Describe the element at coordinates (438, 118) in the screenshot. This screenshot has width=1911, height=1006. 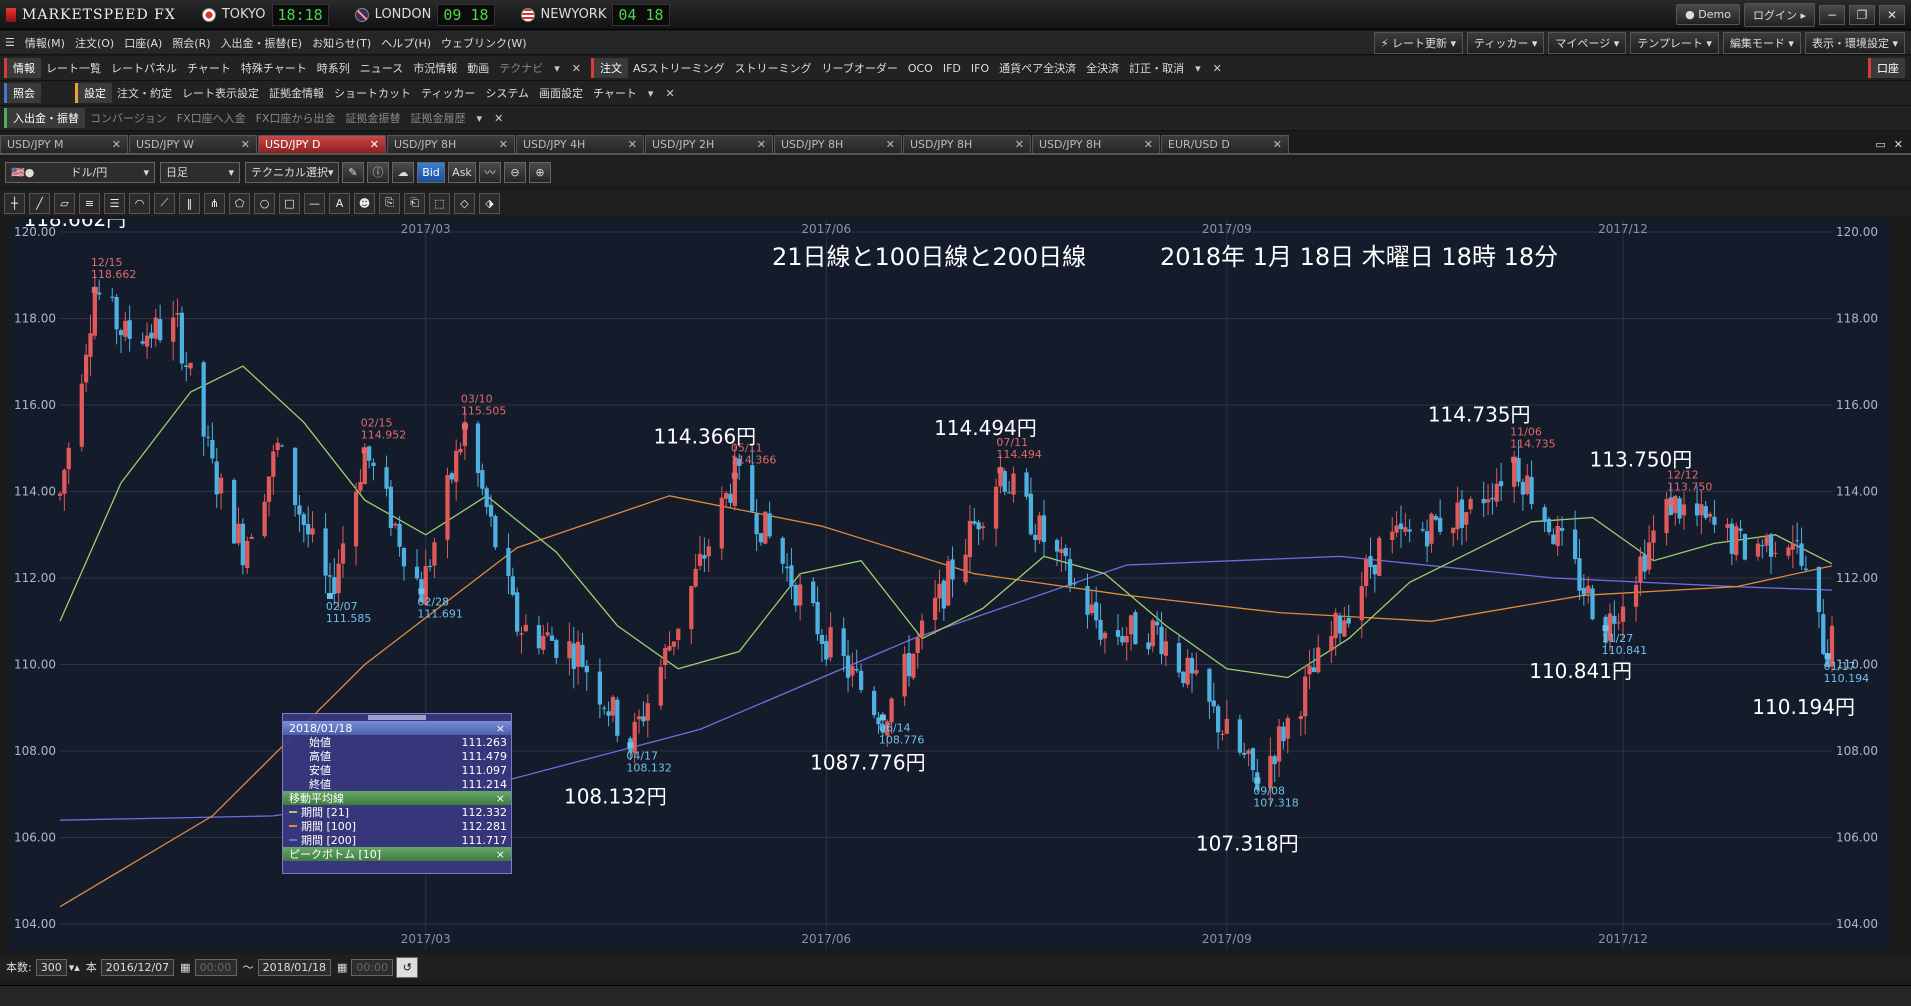
I see `toolbar-margin-history: 証拠金履歴` at that location.